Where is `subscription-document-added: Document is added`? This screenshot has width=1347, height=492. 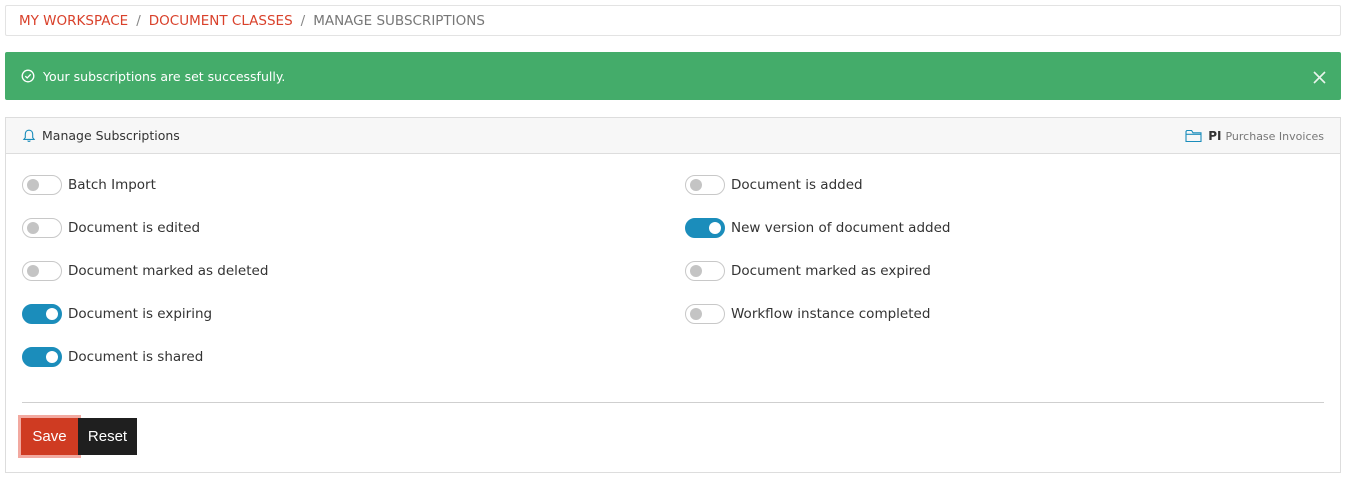 subscription-document-added: Document is added is located at coordinates (774, 185).